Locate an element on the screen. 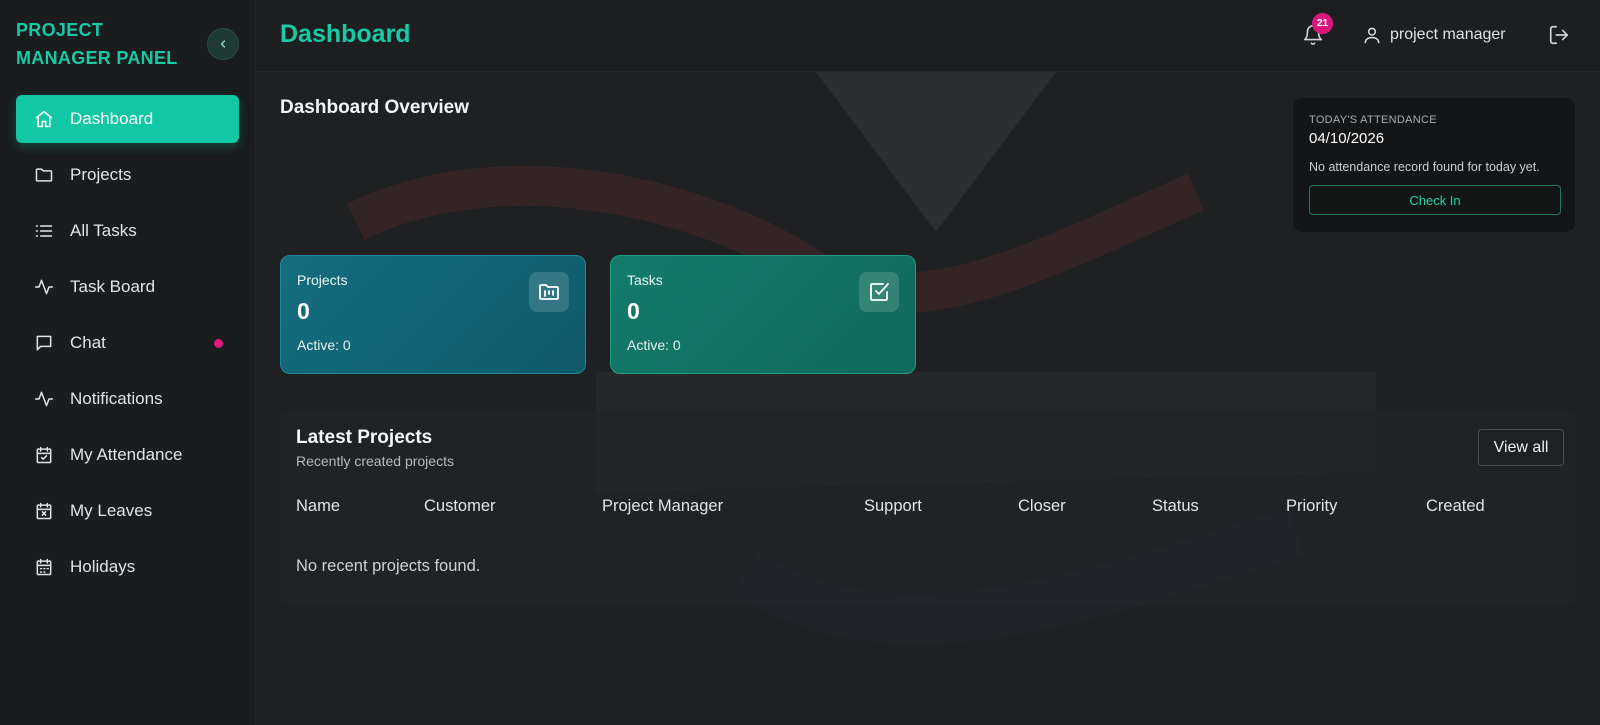  unread-dot is located at coordinates (218, 343).